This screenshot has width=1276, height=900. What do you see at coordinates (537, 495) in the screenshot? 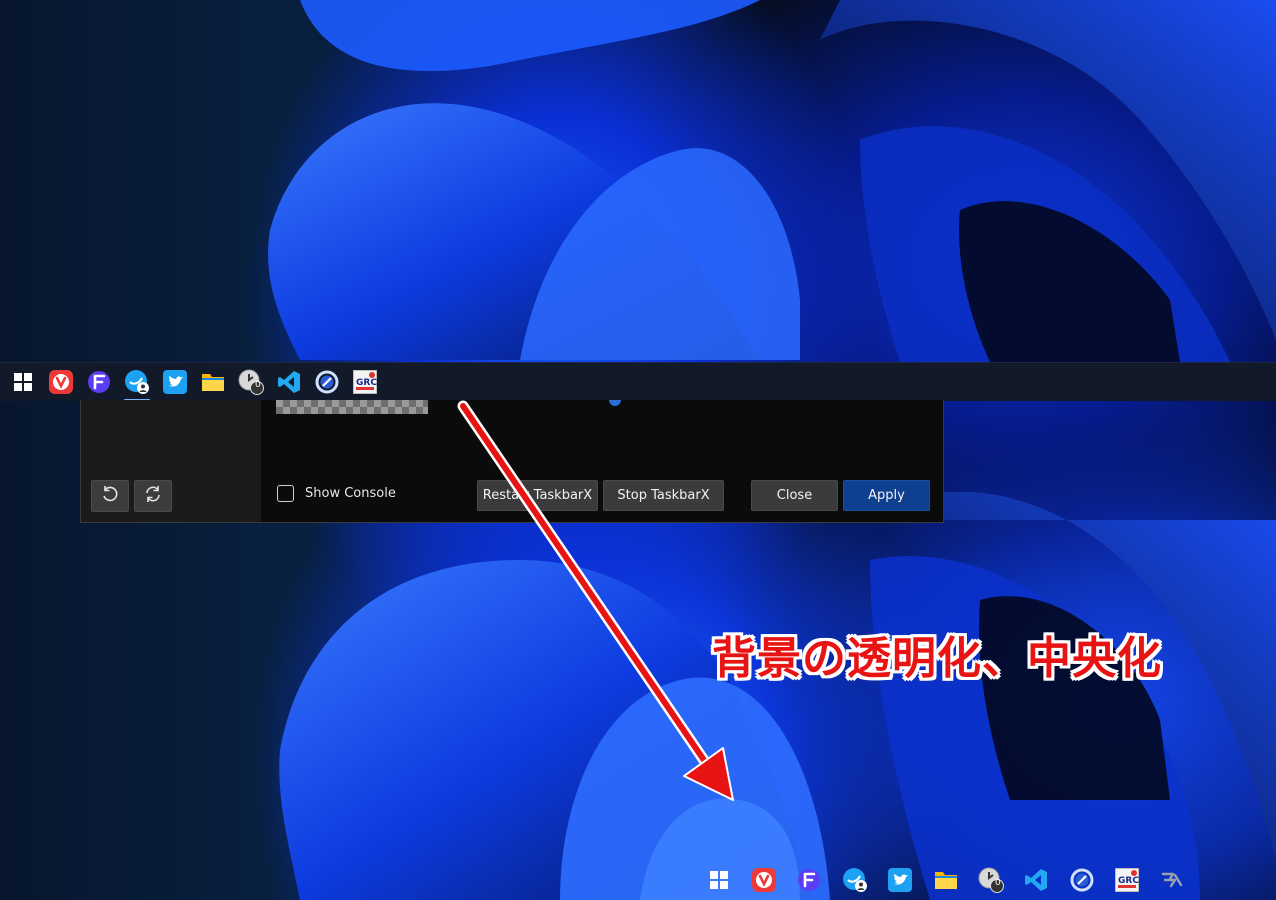
I see `restart-taskbarx-button: Restart TaskbarX` at bounding box center [537, 495].